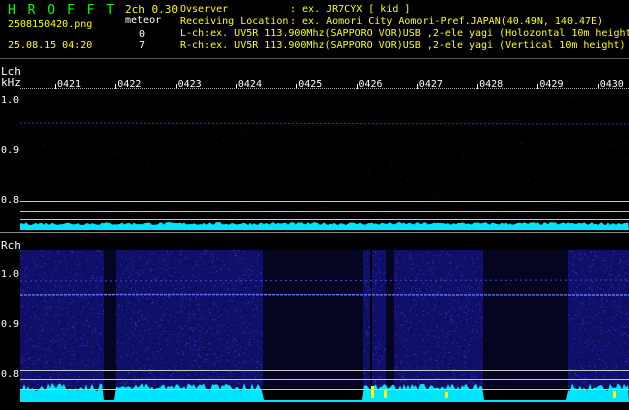 The height and width of the screenshot is (410, 629). What do you see at coordinates (50, 45) in the screenshot?
I see `datetime-label: 25.08.15 04:20` at bounding box center [50, 45].